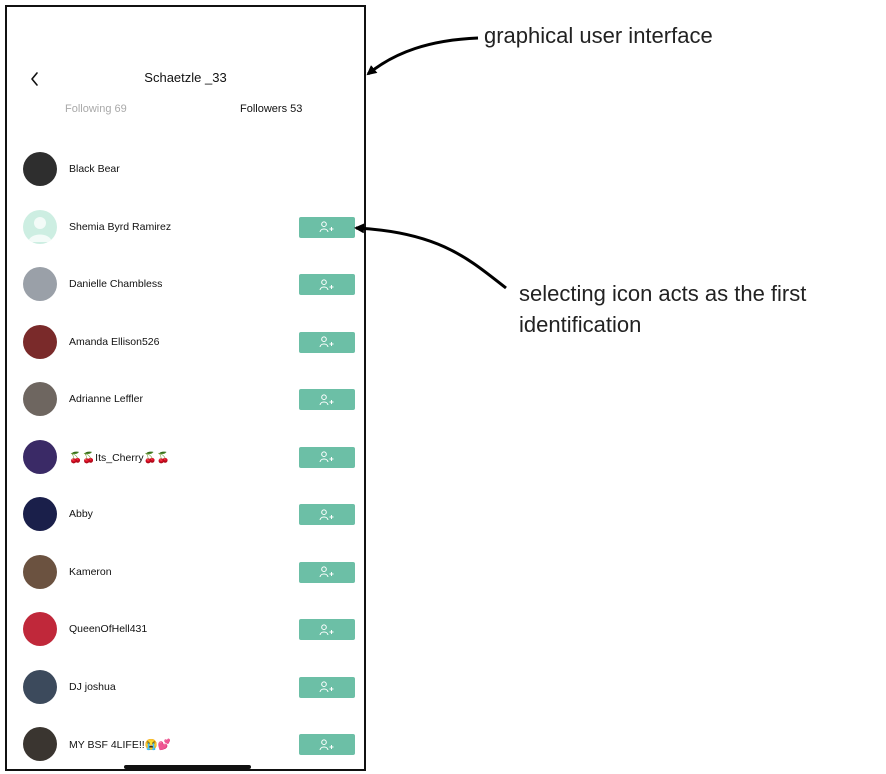 This screenshot has width=886, height=774. Describe the element at coordinates (96, 109) in the screenshot. I see `tab-following: Following 69` at that location.